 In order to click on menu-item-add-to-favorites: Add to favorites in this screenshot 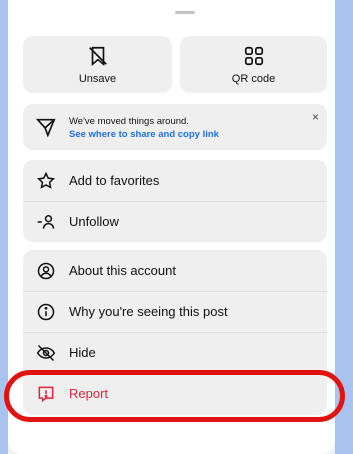, I will do `click(175, 180)`.